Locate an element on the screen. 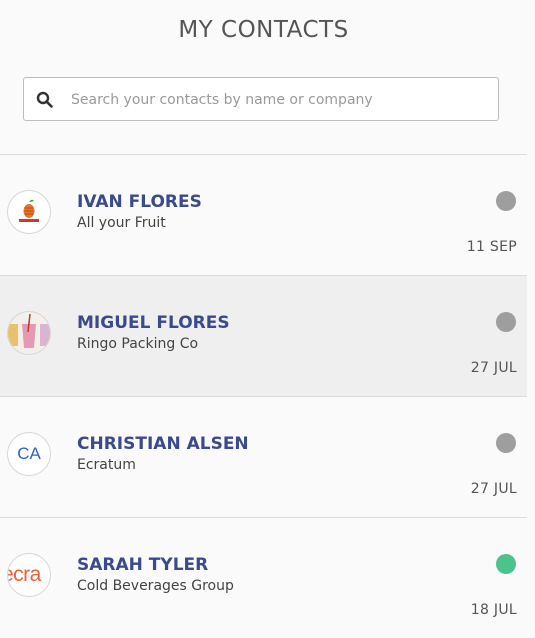 This screenshot has height=638, width=535. smoothie-logo-avatar is located at coordinates (29, 333).